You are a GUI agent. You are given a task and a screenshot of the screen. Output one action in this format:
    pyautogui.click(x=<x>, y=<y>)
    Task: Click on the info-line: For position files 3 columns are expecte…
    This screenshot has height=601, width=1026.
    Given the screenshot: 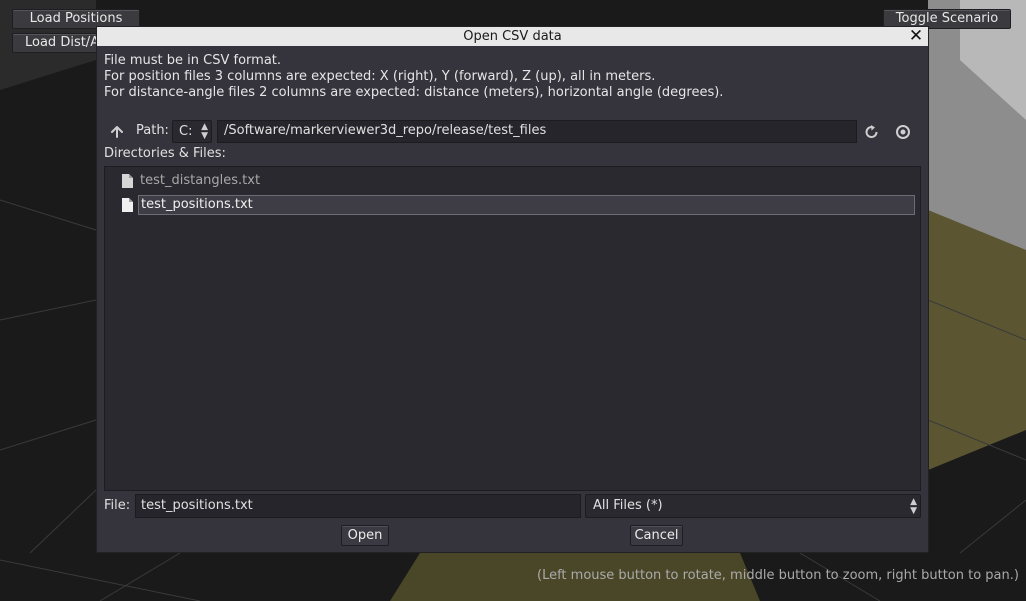 What is the action you would take?
    pyautogui.click(x=380, y=76)
    